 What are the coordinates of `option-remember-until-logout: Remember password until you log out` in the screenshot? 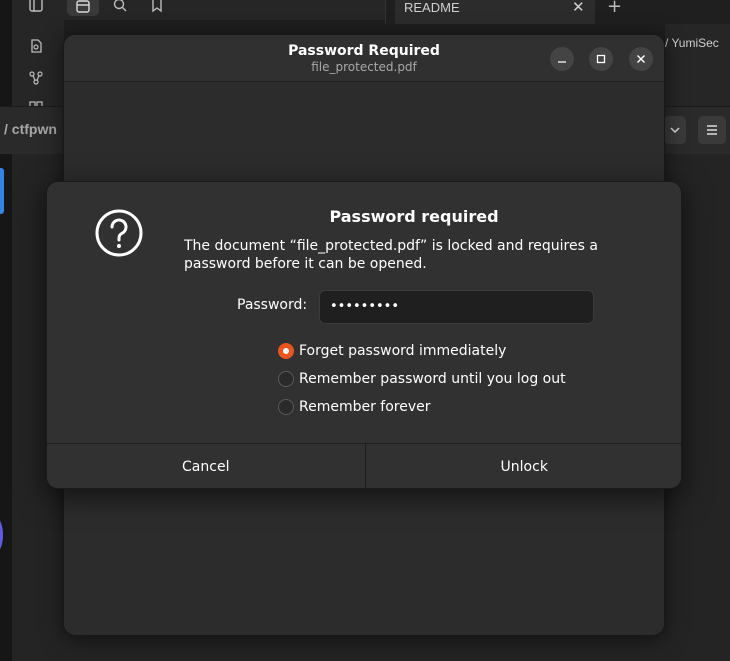 It's located at (422, 379).